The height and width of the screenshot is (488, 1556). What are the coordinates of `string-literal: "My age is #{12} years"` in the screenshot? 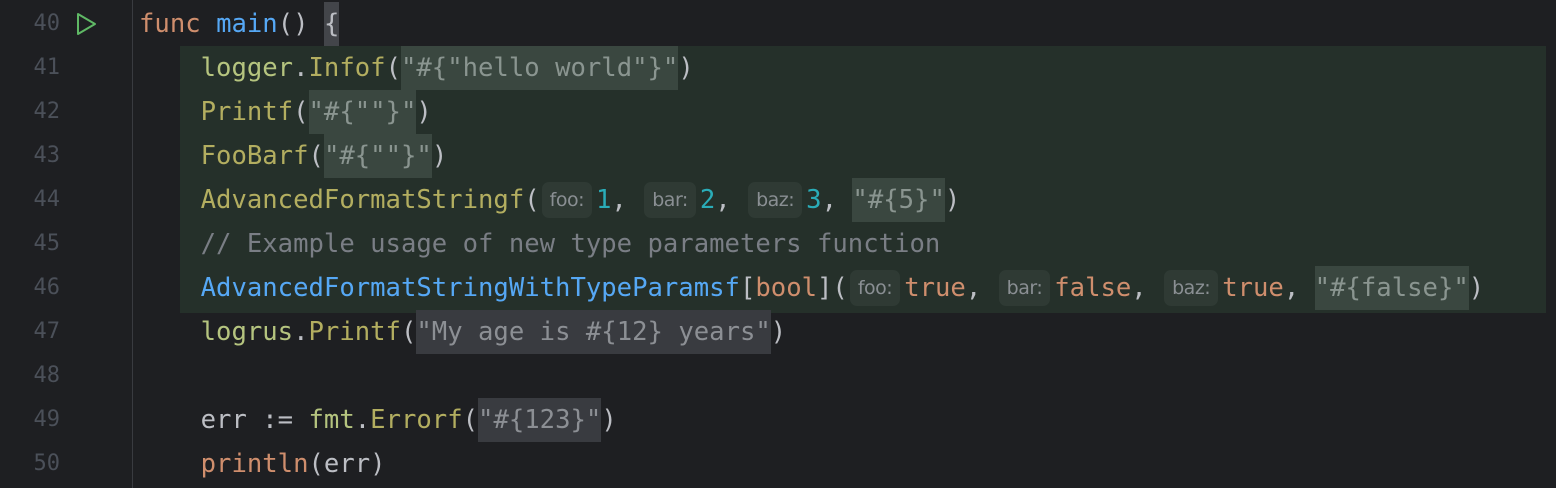 It's located at (593, 332).